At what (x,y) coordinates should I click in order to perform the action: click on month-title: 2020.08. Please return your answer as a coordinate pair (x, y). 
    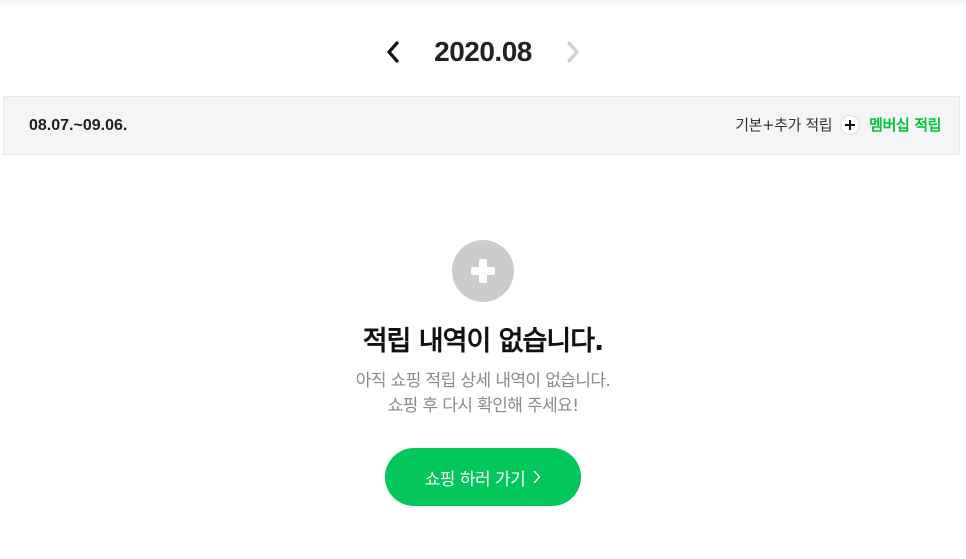
    Looking at the image, I should click on (483, 51).